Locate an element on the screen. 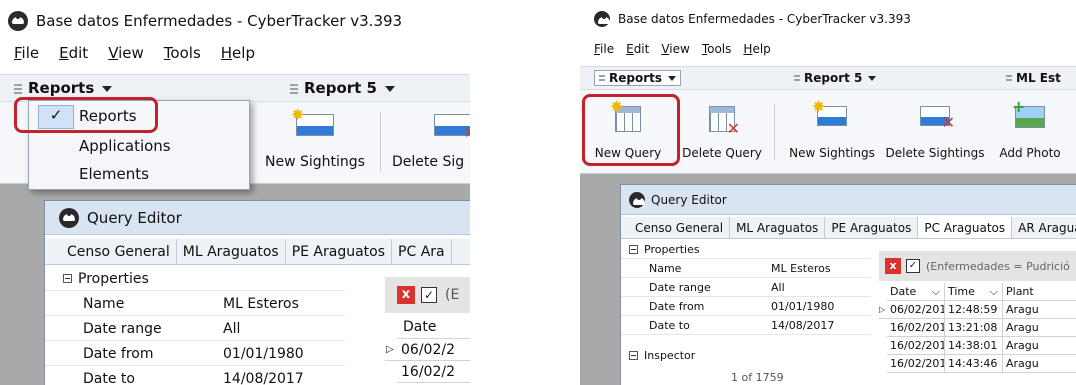  report-selector-bar: Reports Report 5 ML Est is located at coordinates (828, 78).